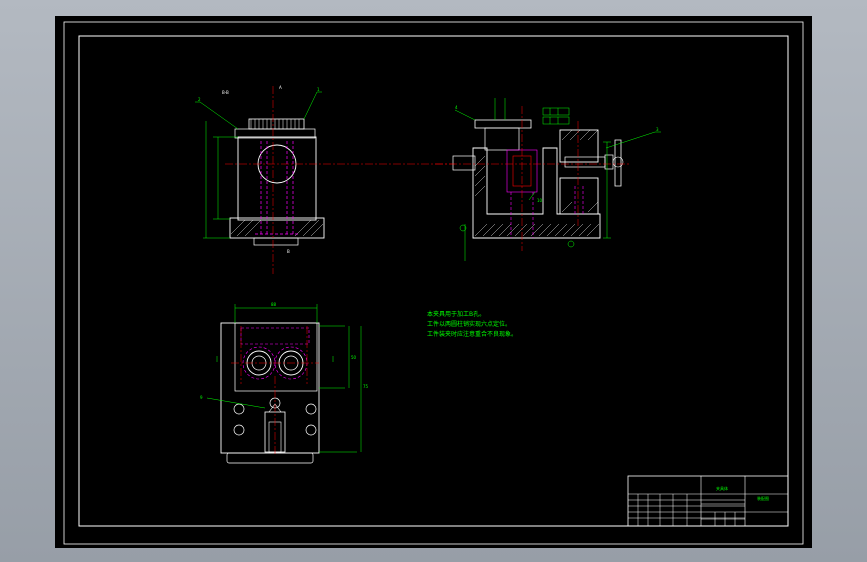 The image size is (867, 562). I want to click on note-1: 本夹具用于加工B孔。, so click(456, 314).